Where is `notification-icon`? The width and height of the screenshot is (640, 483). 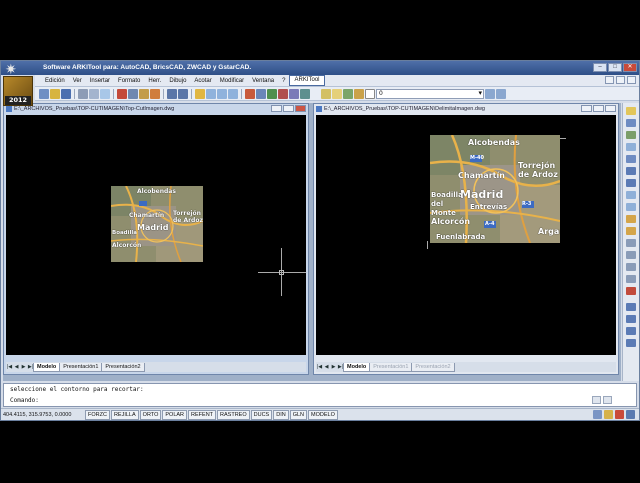 notification-icon is located at coordinates (619, 414).